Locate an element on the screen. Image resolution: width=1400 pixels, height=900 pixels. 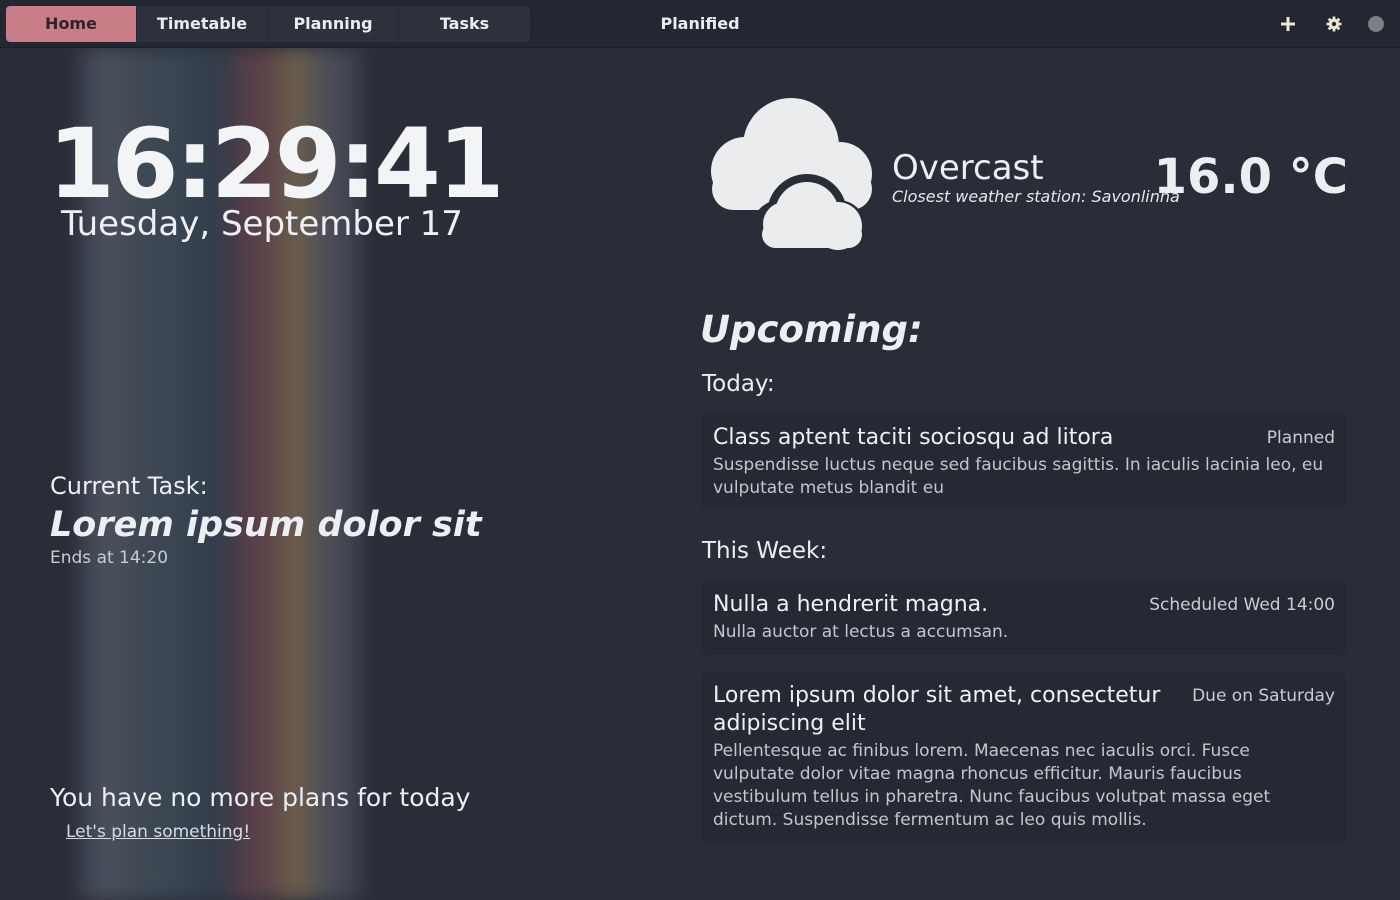
tab-tasks: Tasks is located at coordinates (464, 24).